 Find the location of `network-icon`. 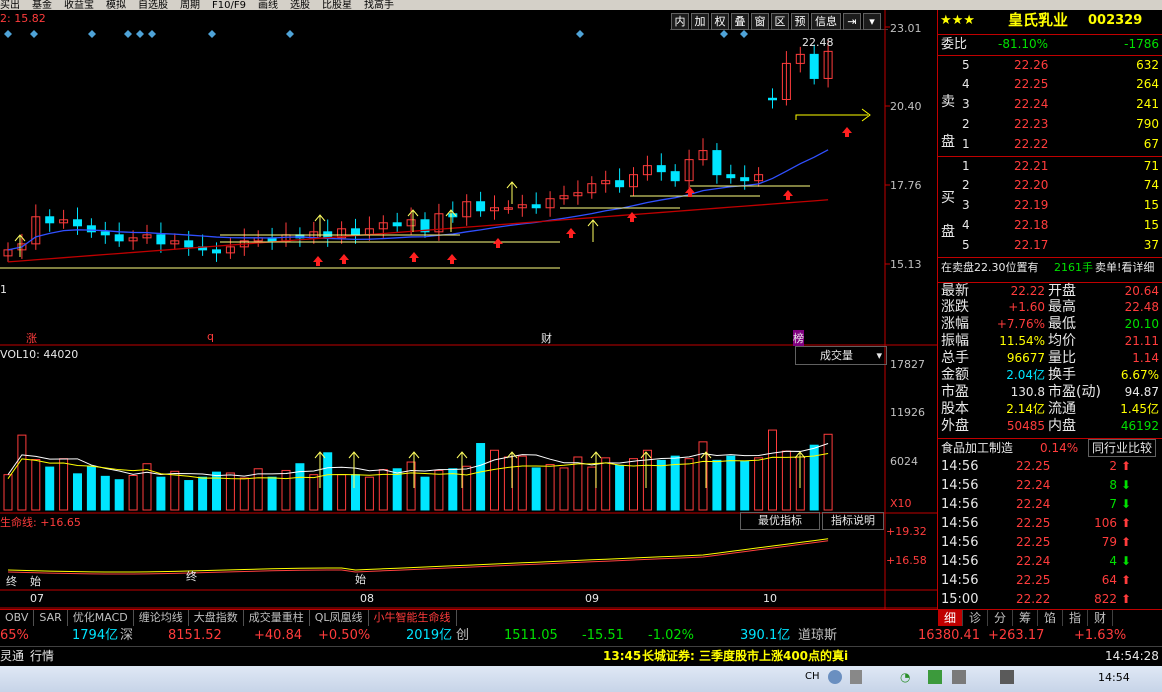

network-icon is located at coordinates (1007, 677).